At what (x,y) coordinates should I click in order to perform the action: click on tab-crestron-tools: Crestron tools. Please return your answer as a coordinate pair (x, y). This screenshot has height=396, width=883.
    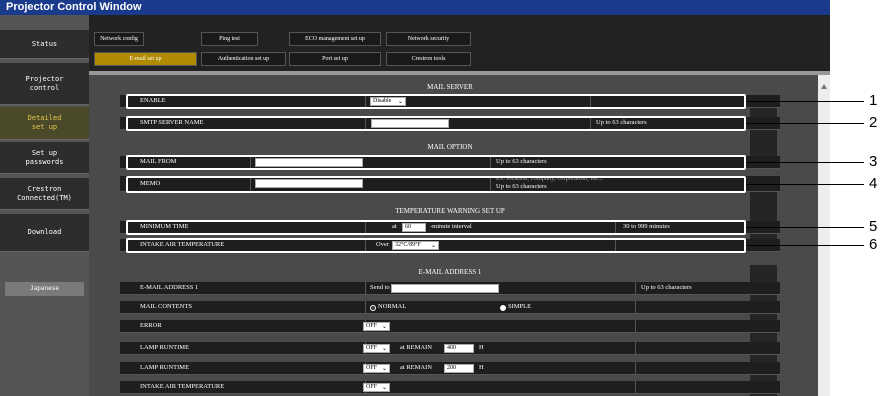
    Looking at the image, I should click on (428, 59).